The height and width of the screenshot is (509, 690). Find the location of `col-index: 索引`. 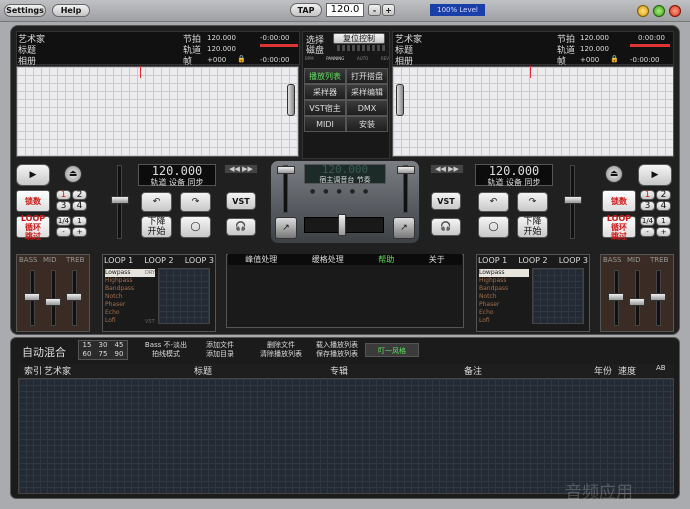

col-index: 索引 is located at coordinates (31, 371).